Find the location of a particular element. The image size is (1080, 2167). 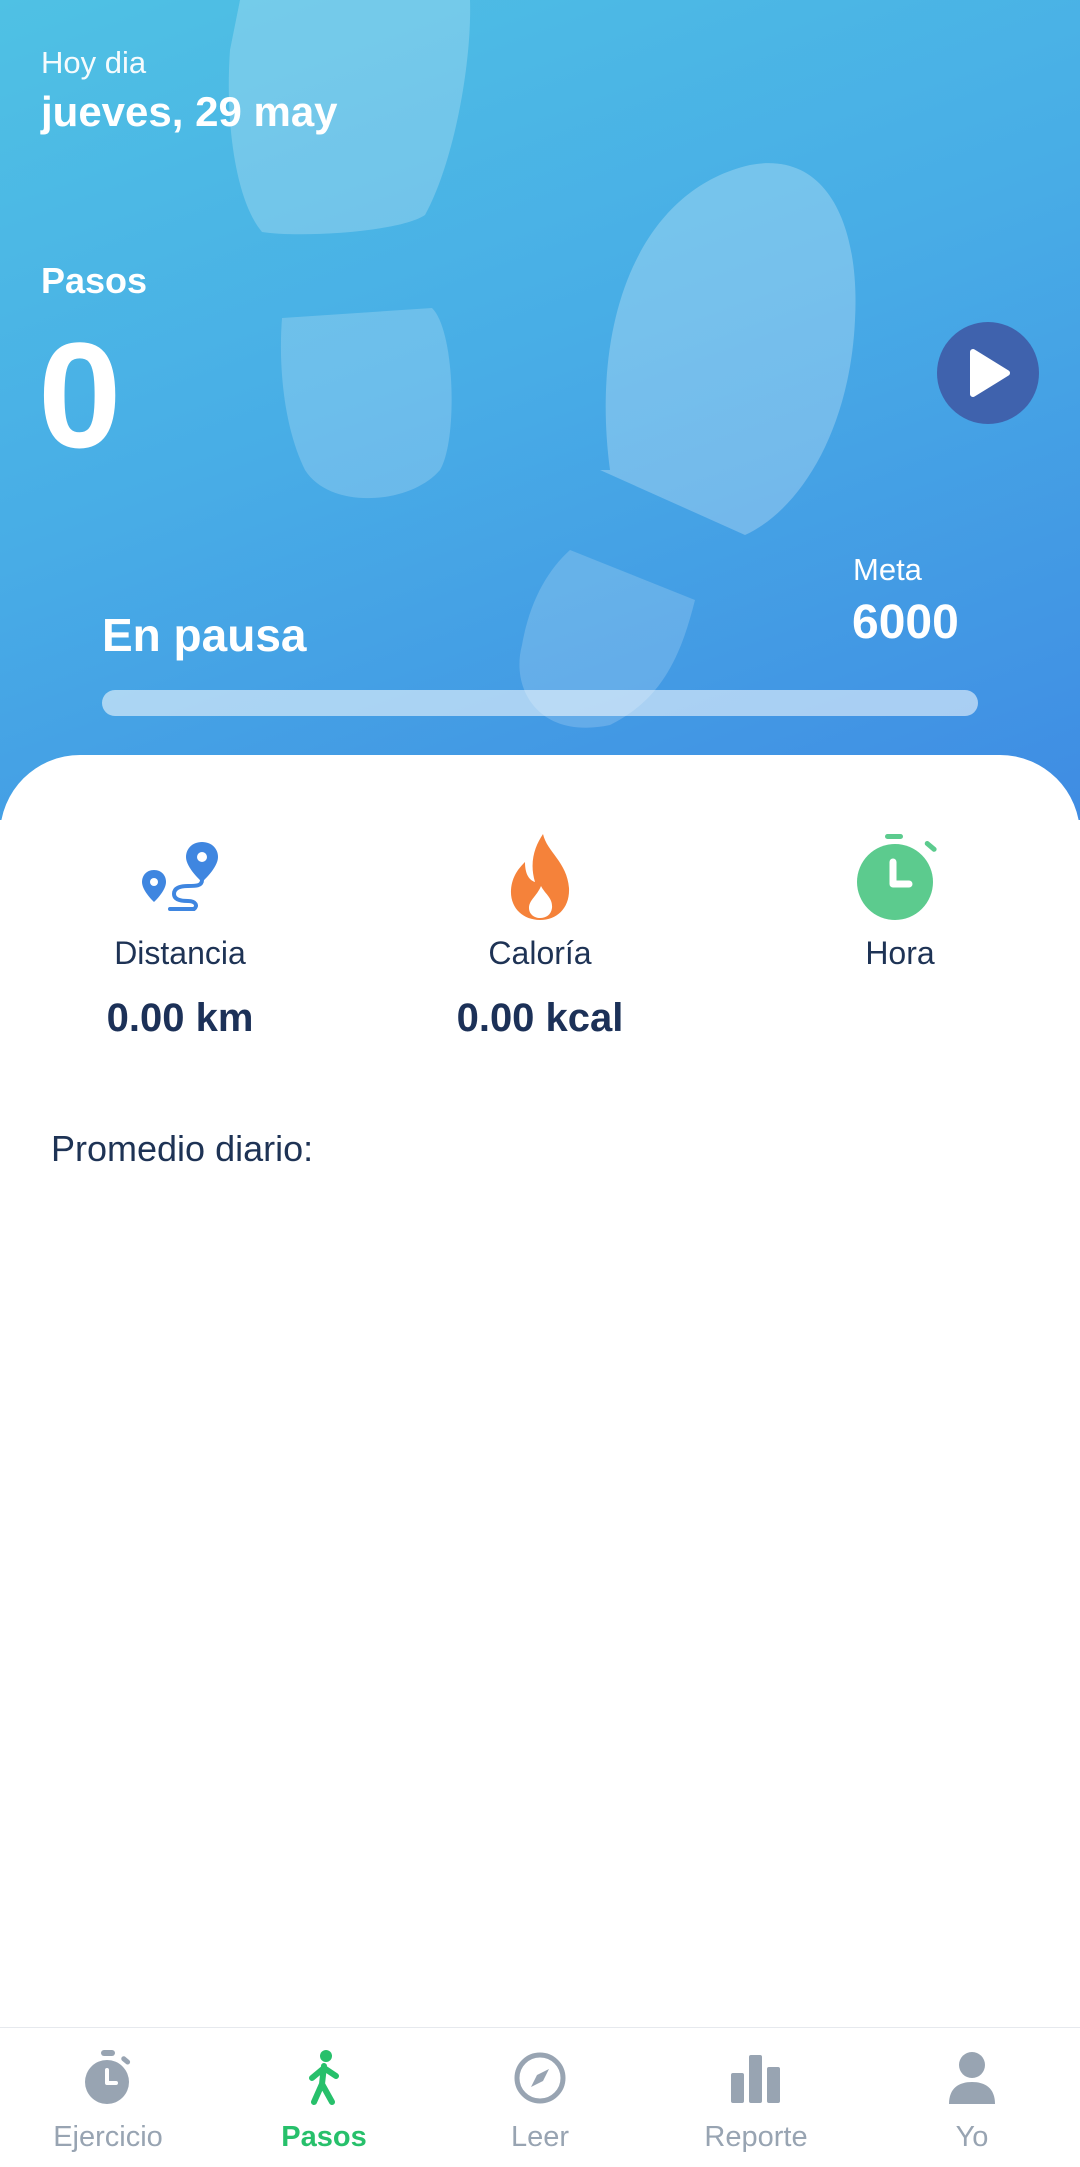

calories-stat: Caloría 0.00 kcal is located at coordinates (540, 936).